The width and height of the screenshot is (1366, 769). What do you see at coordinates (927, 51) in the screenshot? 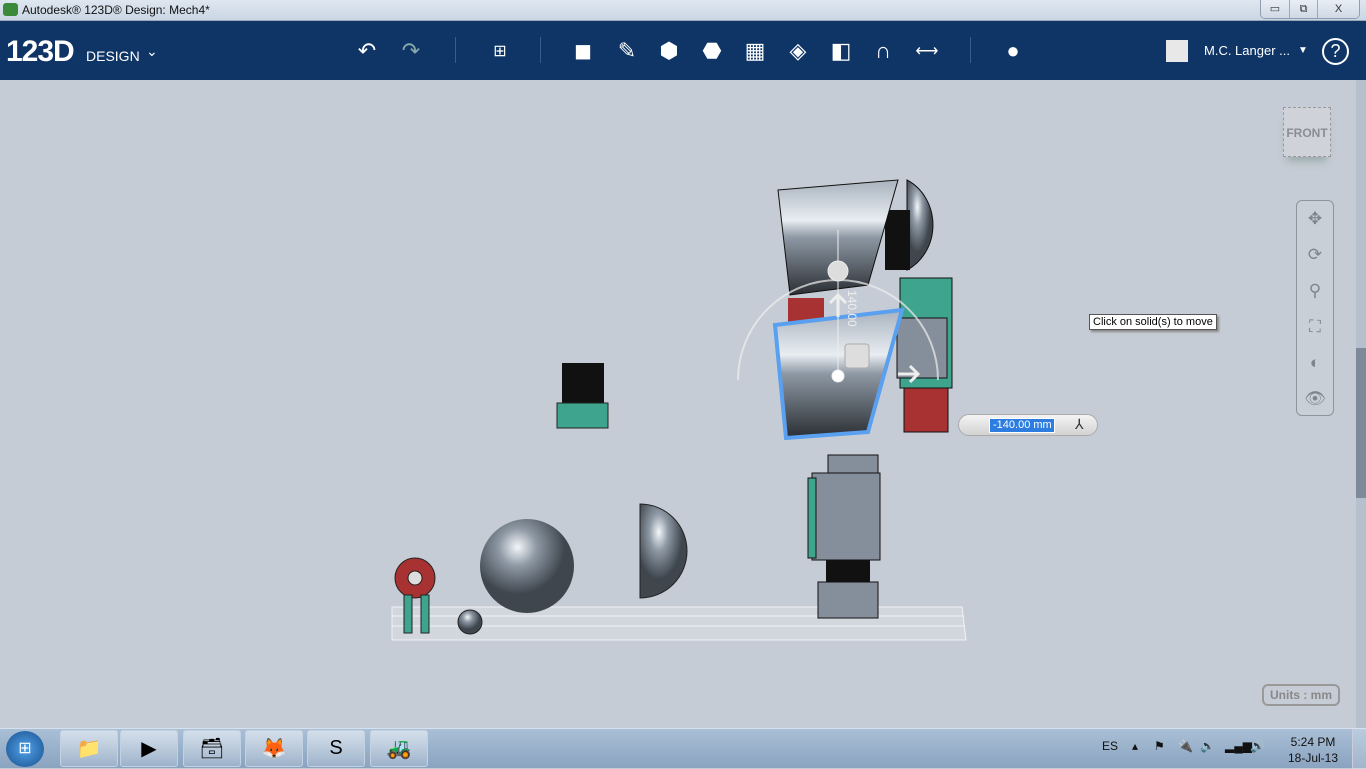
I see `measure-button: ⟷` at bounding box center [927, 51].